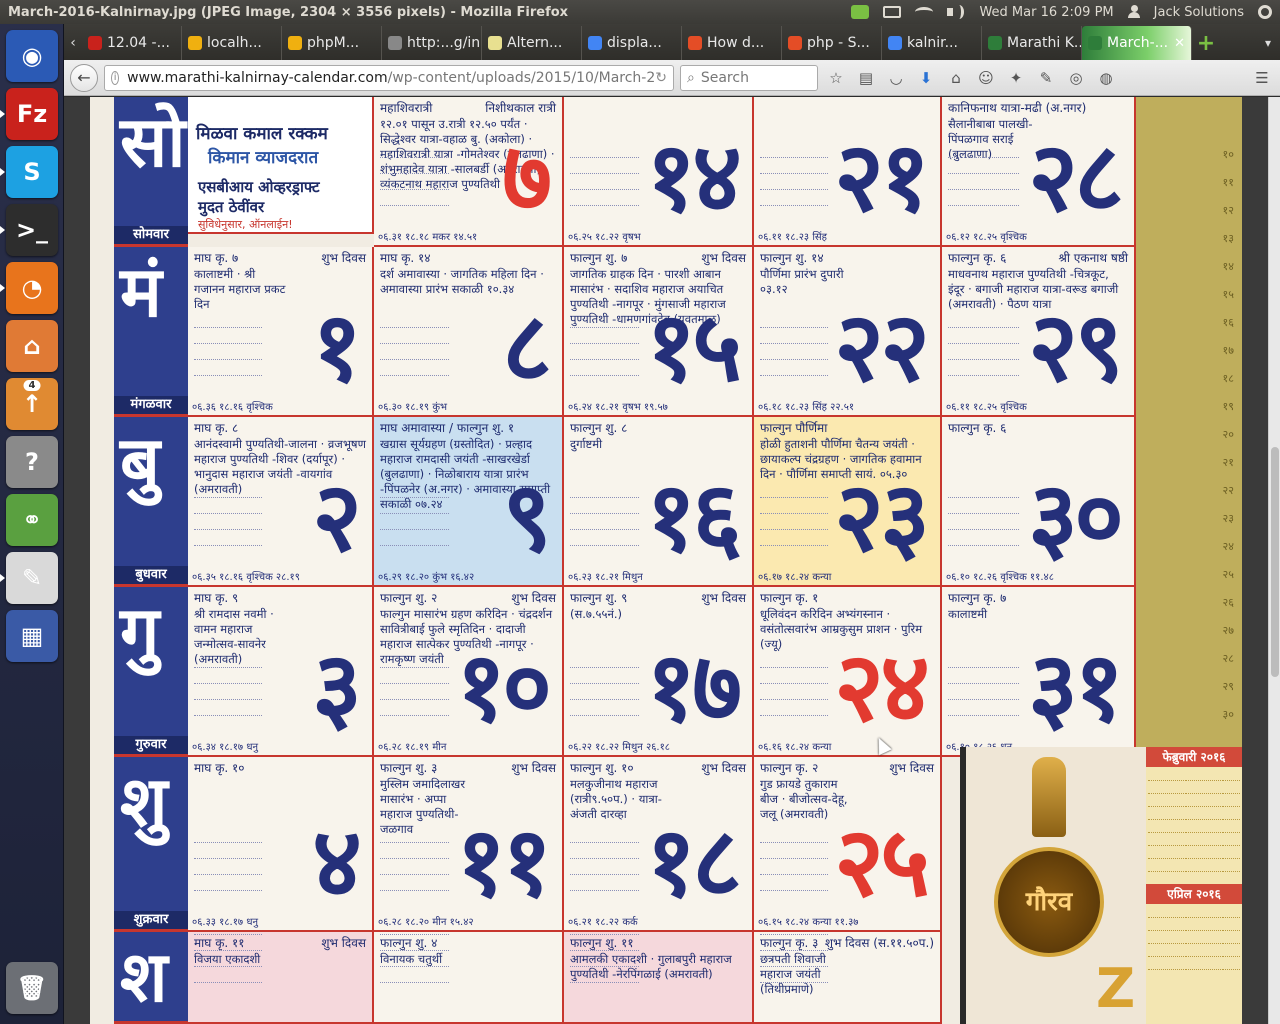 The image size is (1280, 1024). What do you see at coordinates (1265, 12) in the screenshot?
I see `session-gear-icon` at bounding box center [1265, 12].